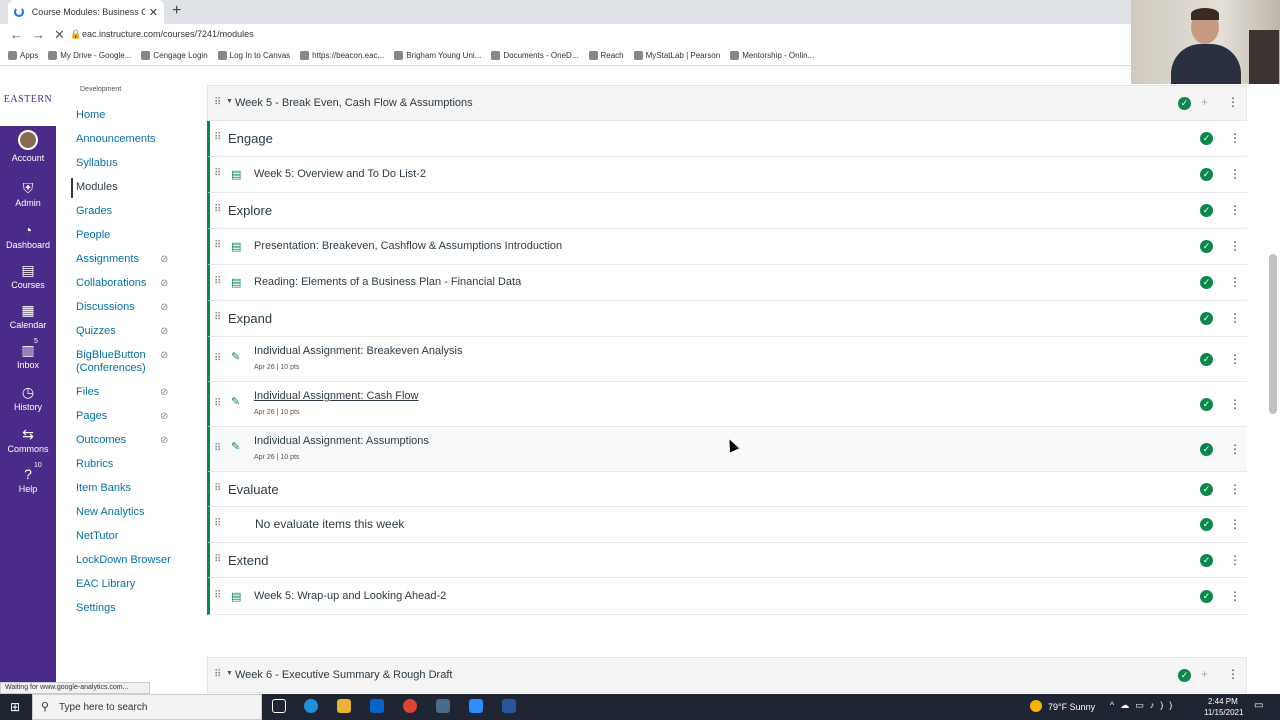 The image size is (1280, 720). What do you see at coordinates (727, 489) in the screenshot?
I see `module-item-header: ⠿ Evaluate ✓ ⋮` at bounding box center [727, 489].